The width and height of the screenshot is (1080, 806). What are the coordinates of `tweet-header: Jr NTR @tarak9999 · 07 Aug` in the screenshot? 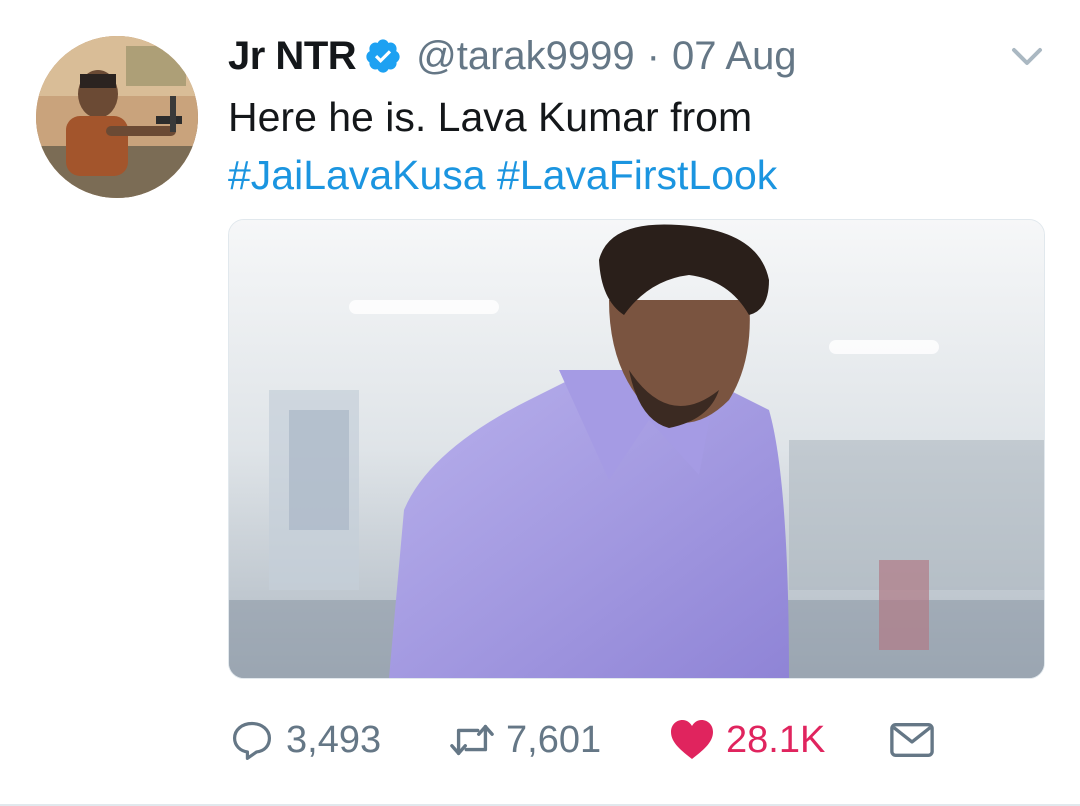 It's located at (512, 56).